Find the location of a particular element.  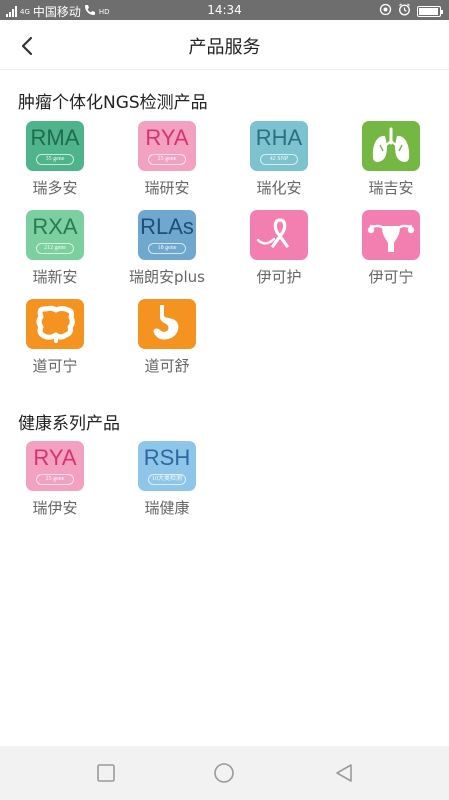

product-name: 瑞伊安 is located at coordinates (55, 508).